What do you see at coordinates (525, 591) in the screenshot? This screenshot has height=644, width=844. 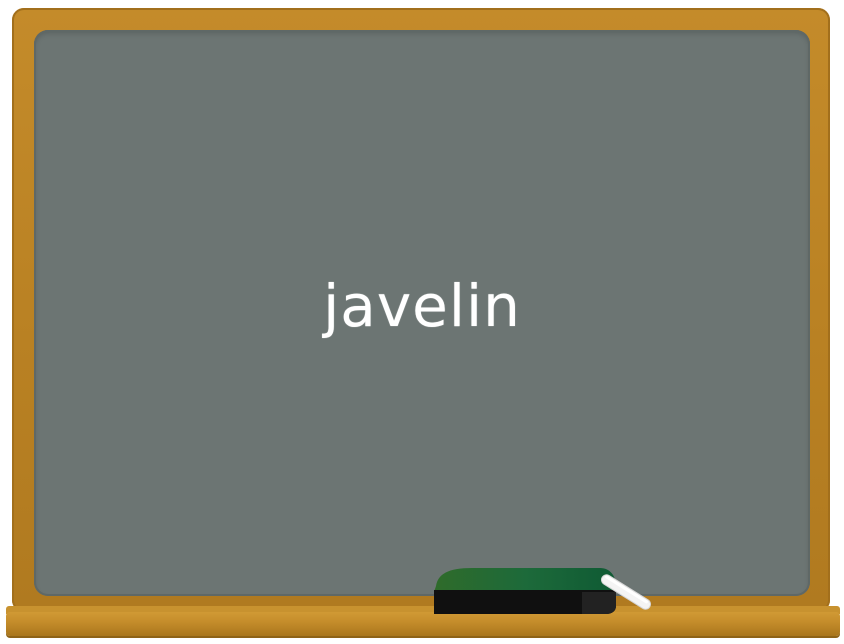 I see `chalkboard-eraser-icon` at bounding box center [525, 591].